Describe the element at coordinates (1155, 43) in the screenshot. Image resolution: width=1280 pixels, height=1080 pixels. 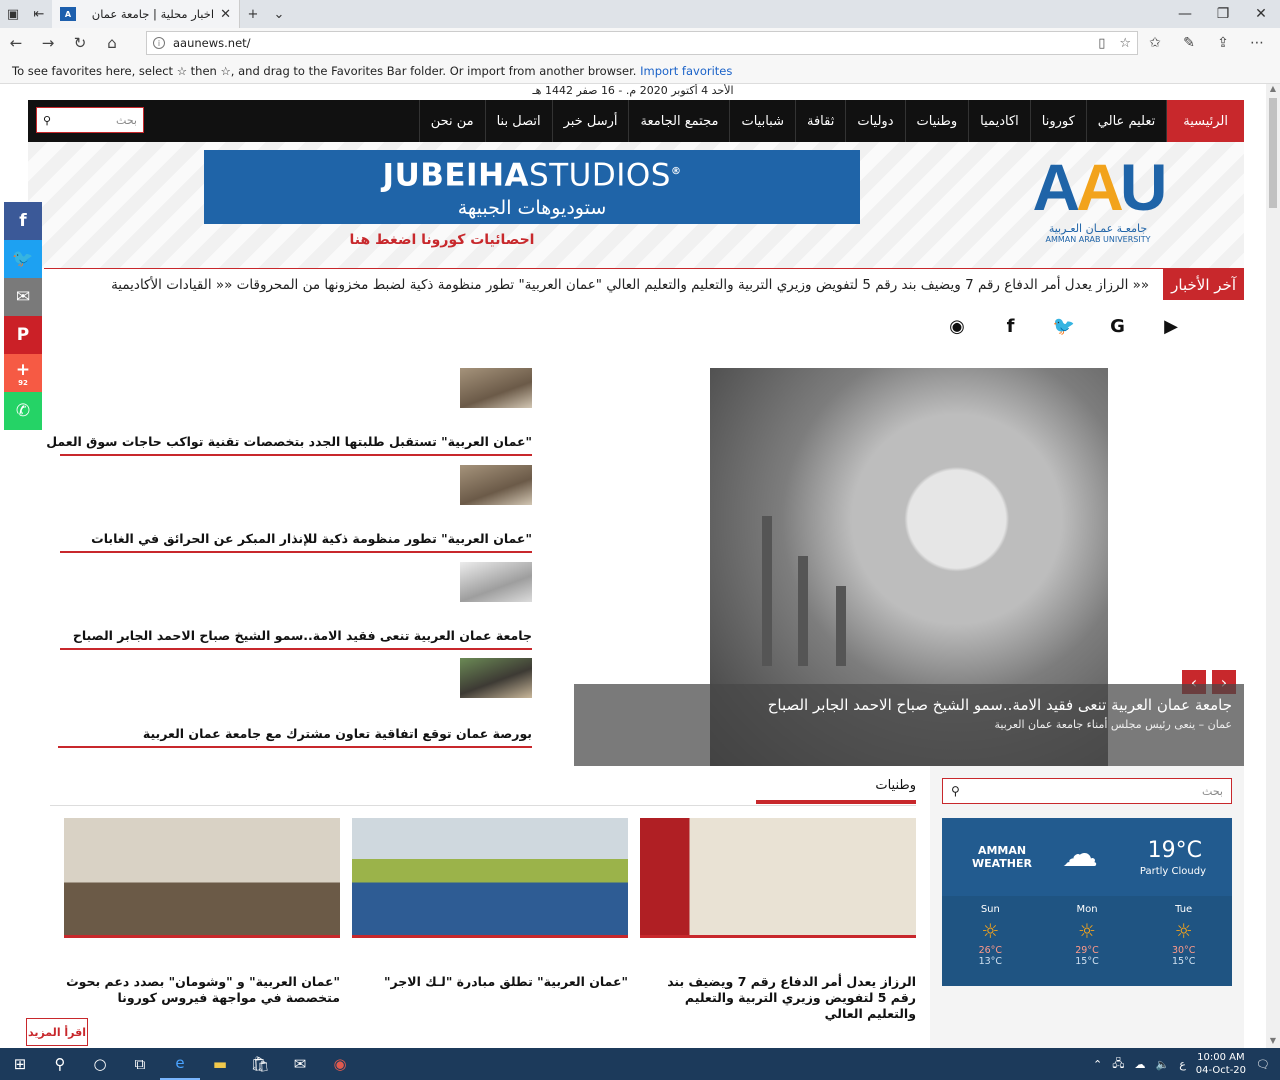
I see `favorites-icon: ✩` at that location.